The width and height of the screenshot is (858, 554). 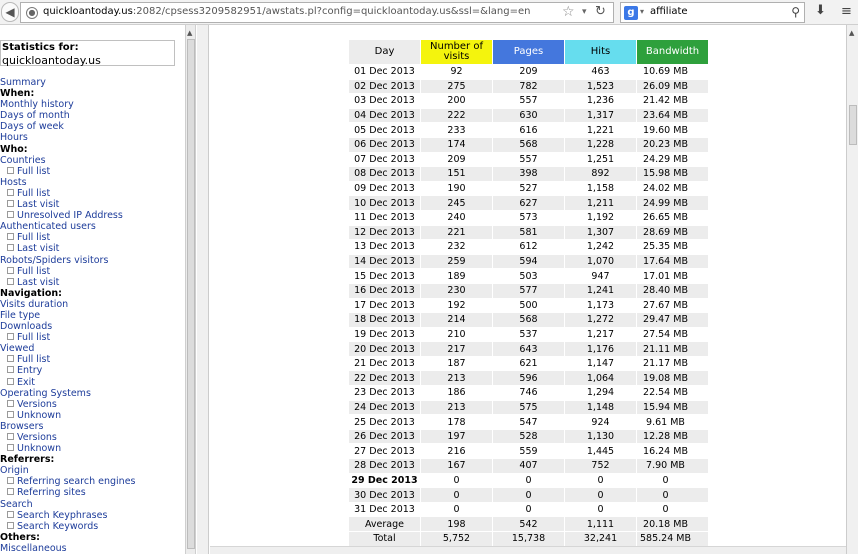 What do you see at coordinates (76, 482) in the screenshot?
I see `sidebar-item-label: Referring search engines` at bounding box center [76, 482].